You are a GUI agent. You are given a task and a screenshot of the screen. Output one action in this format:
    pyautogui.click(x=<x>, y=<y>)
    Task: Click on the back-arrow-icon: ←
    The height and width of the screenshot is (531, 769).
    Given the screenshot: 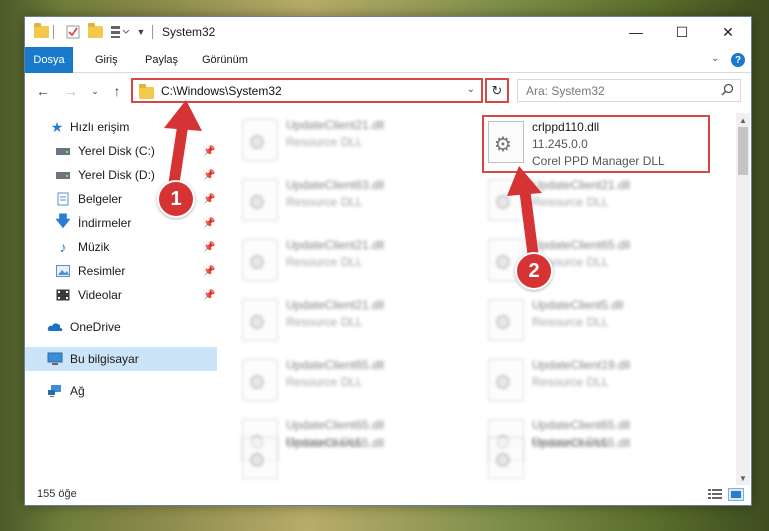 What is the action you would take?
    pyautogui.click(x=43, y=91)
    